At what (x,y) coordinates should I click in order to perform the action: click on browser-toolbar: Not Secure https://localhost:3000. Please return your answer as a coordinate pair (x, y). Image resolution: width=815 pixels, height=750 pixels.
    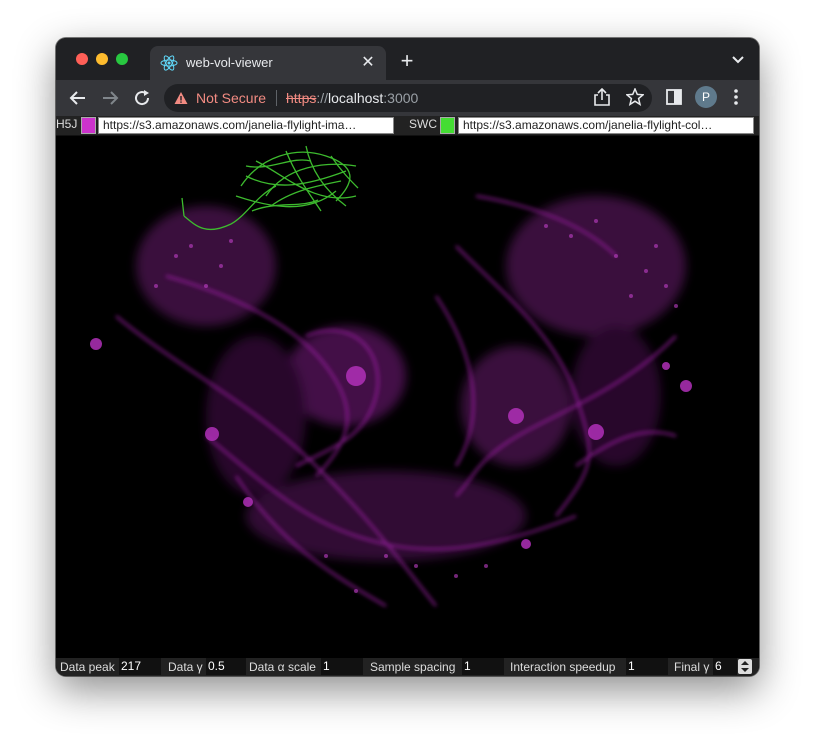
    Looking at the image, I should click on (407, 98).